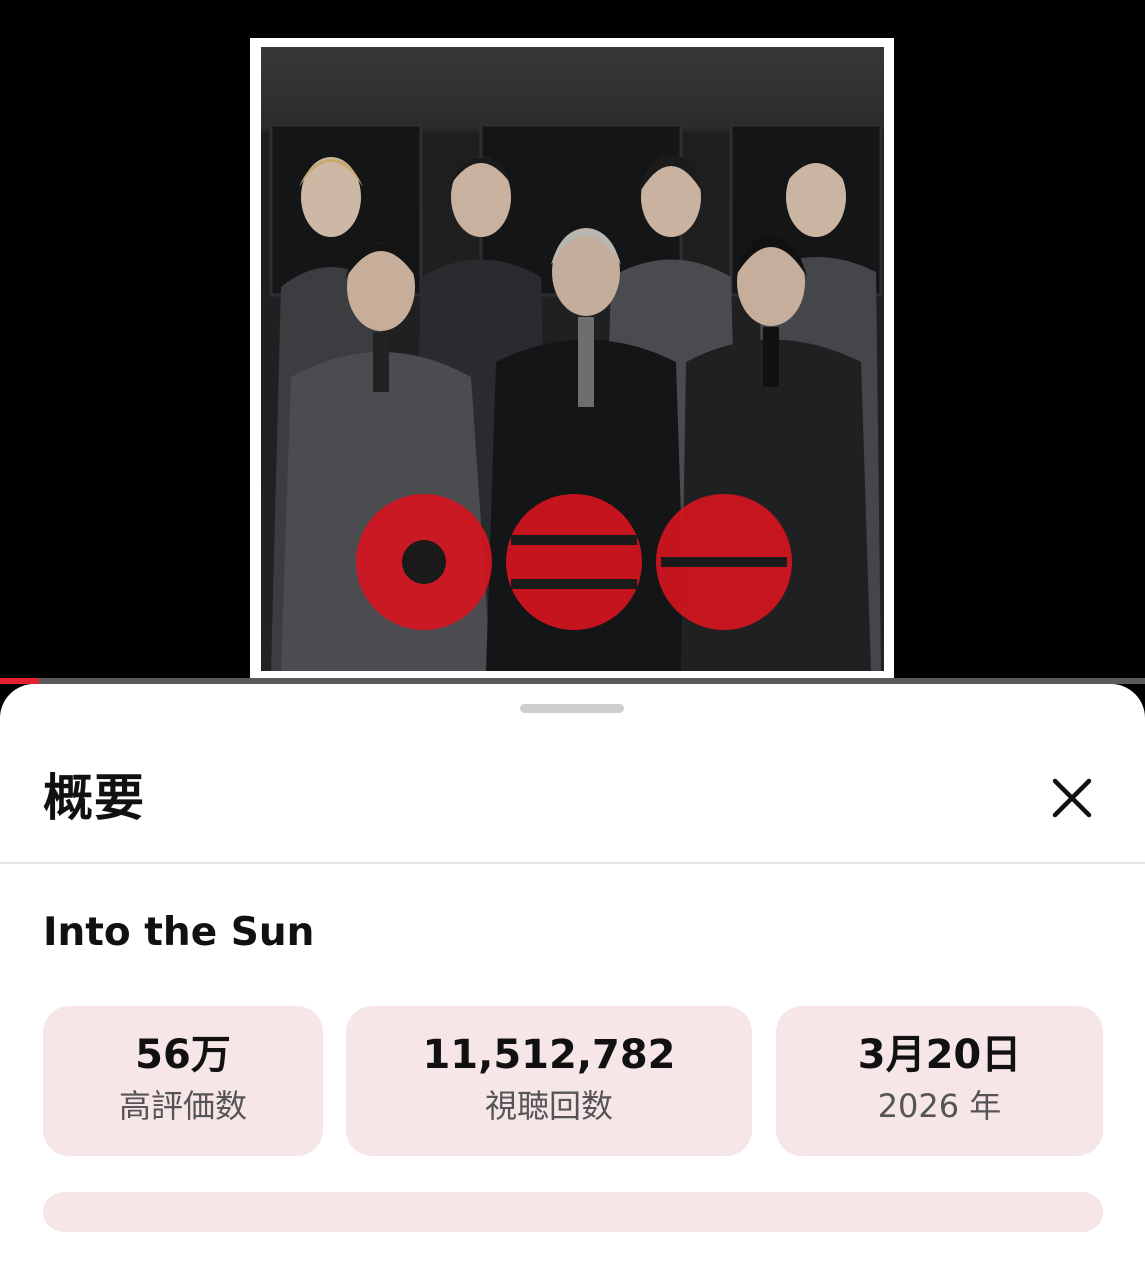  What do you see at coordinates (179, 932) in the screenshot?
I see `video-title: Into the Sun` at bounding box center [179, 932].